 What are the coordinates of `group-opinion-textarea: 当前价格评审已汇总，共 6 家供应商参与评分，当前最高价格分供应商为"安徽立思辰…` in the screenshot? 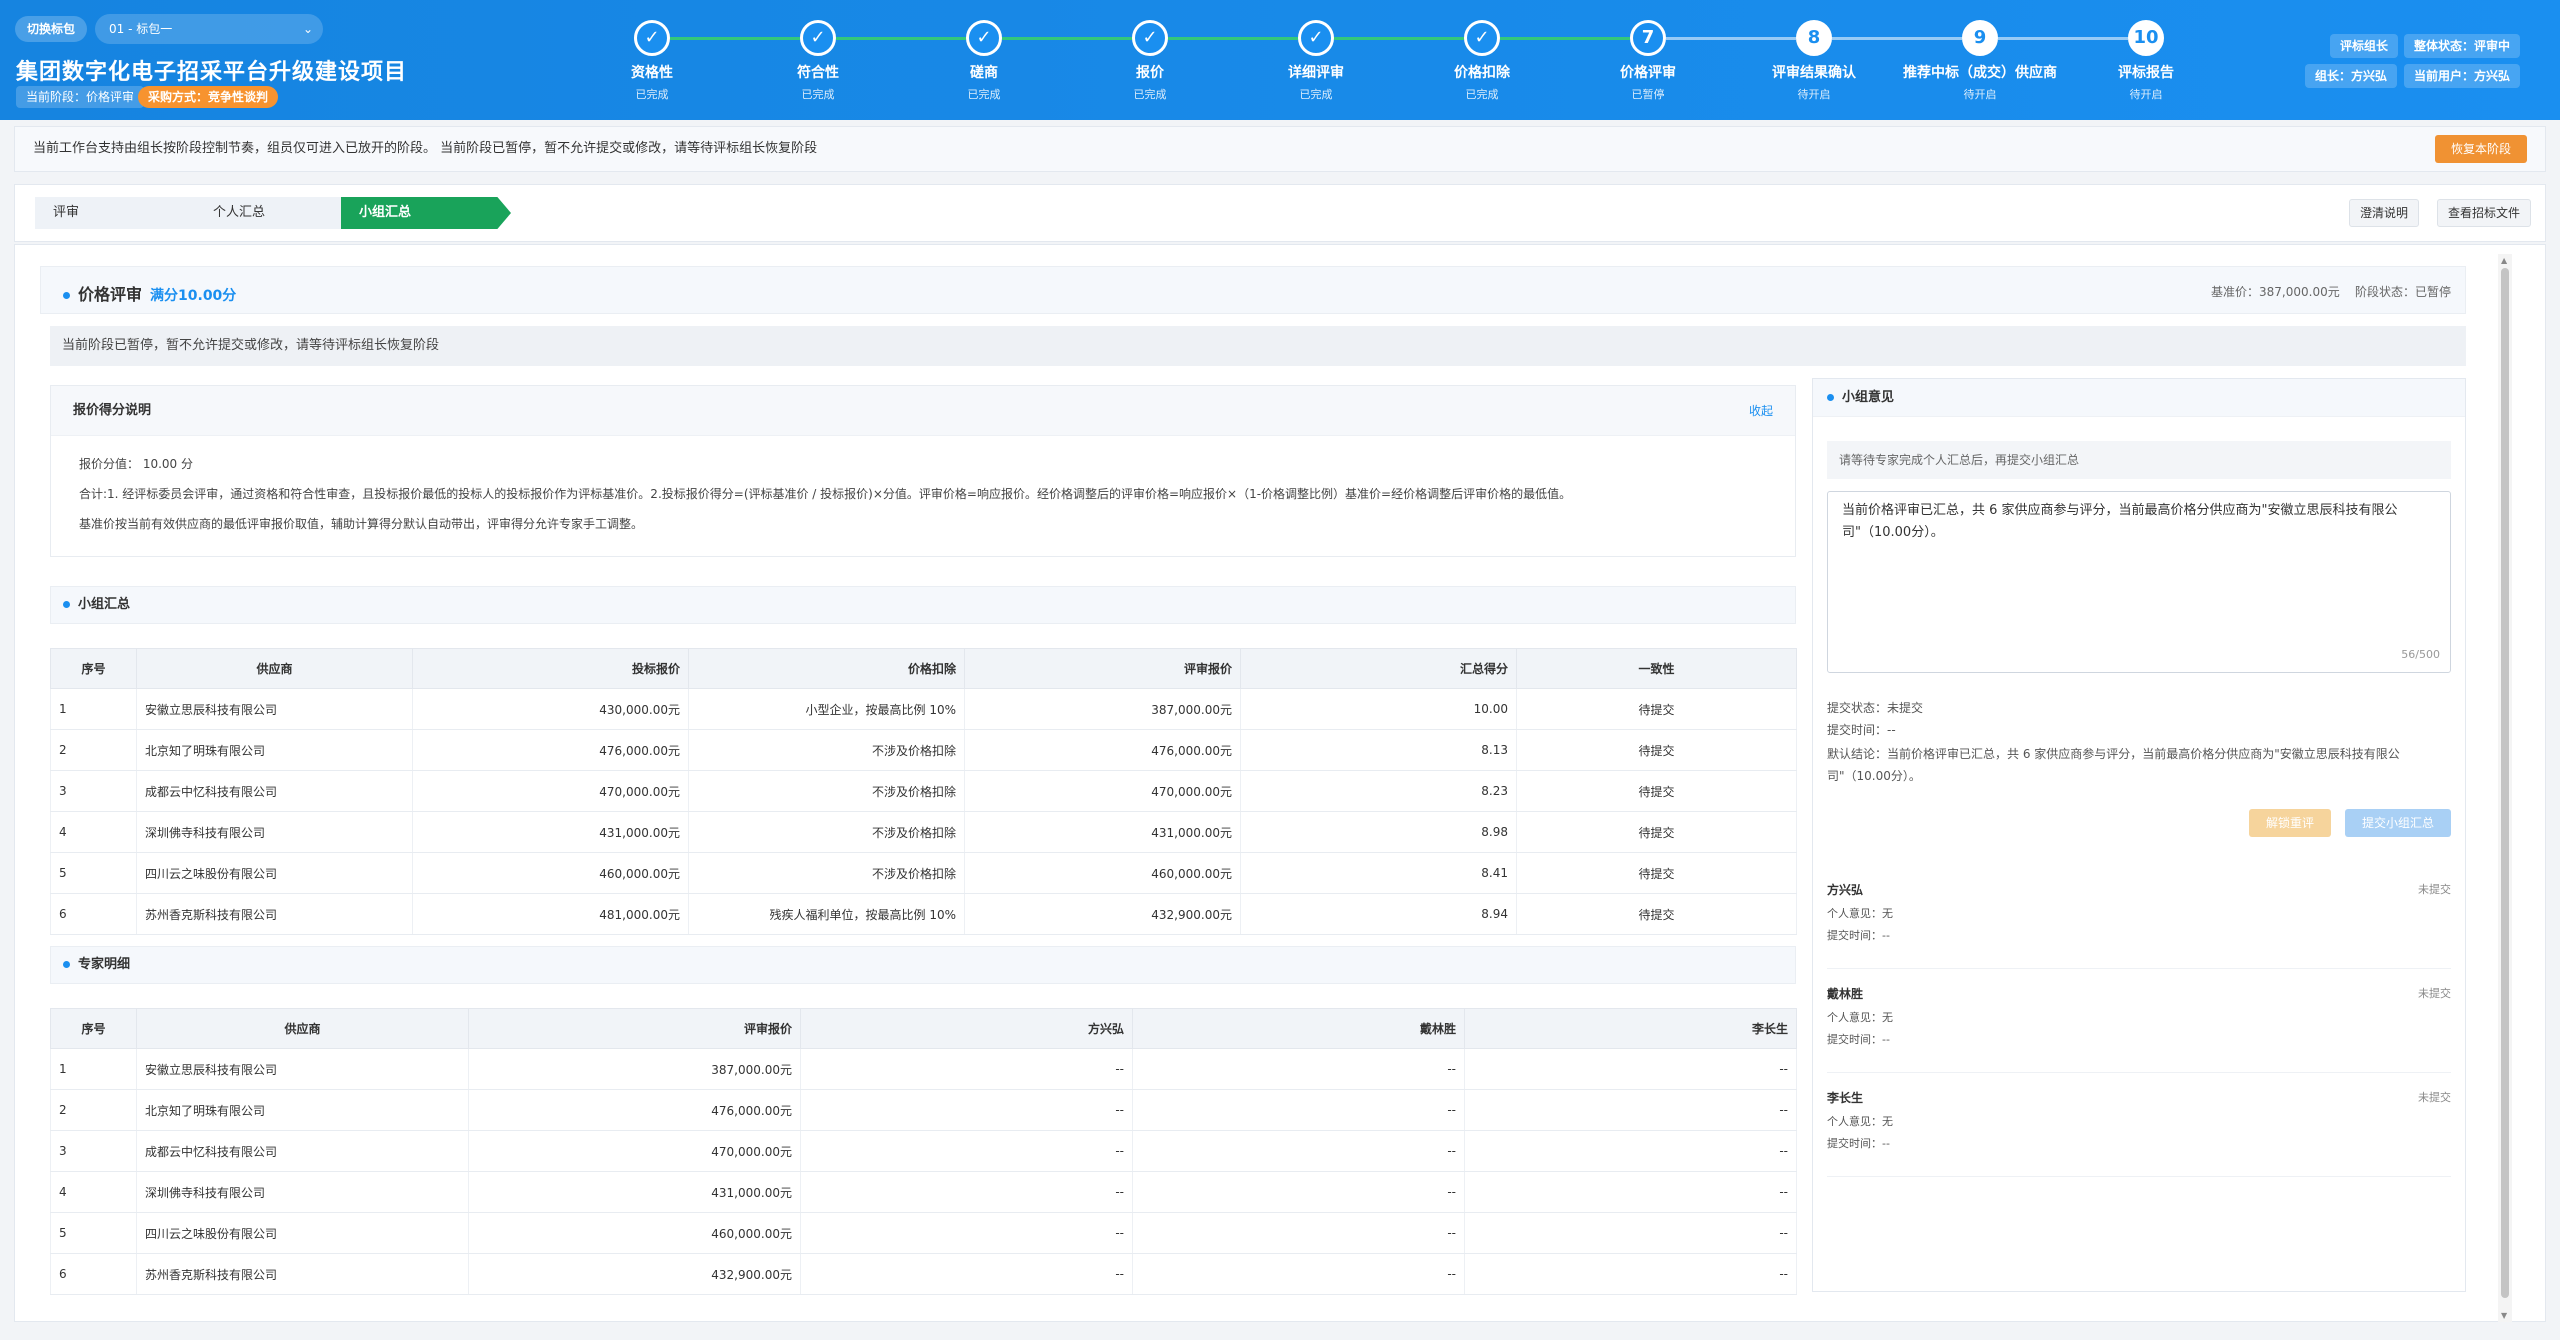 It's located at (2139, 582).